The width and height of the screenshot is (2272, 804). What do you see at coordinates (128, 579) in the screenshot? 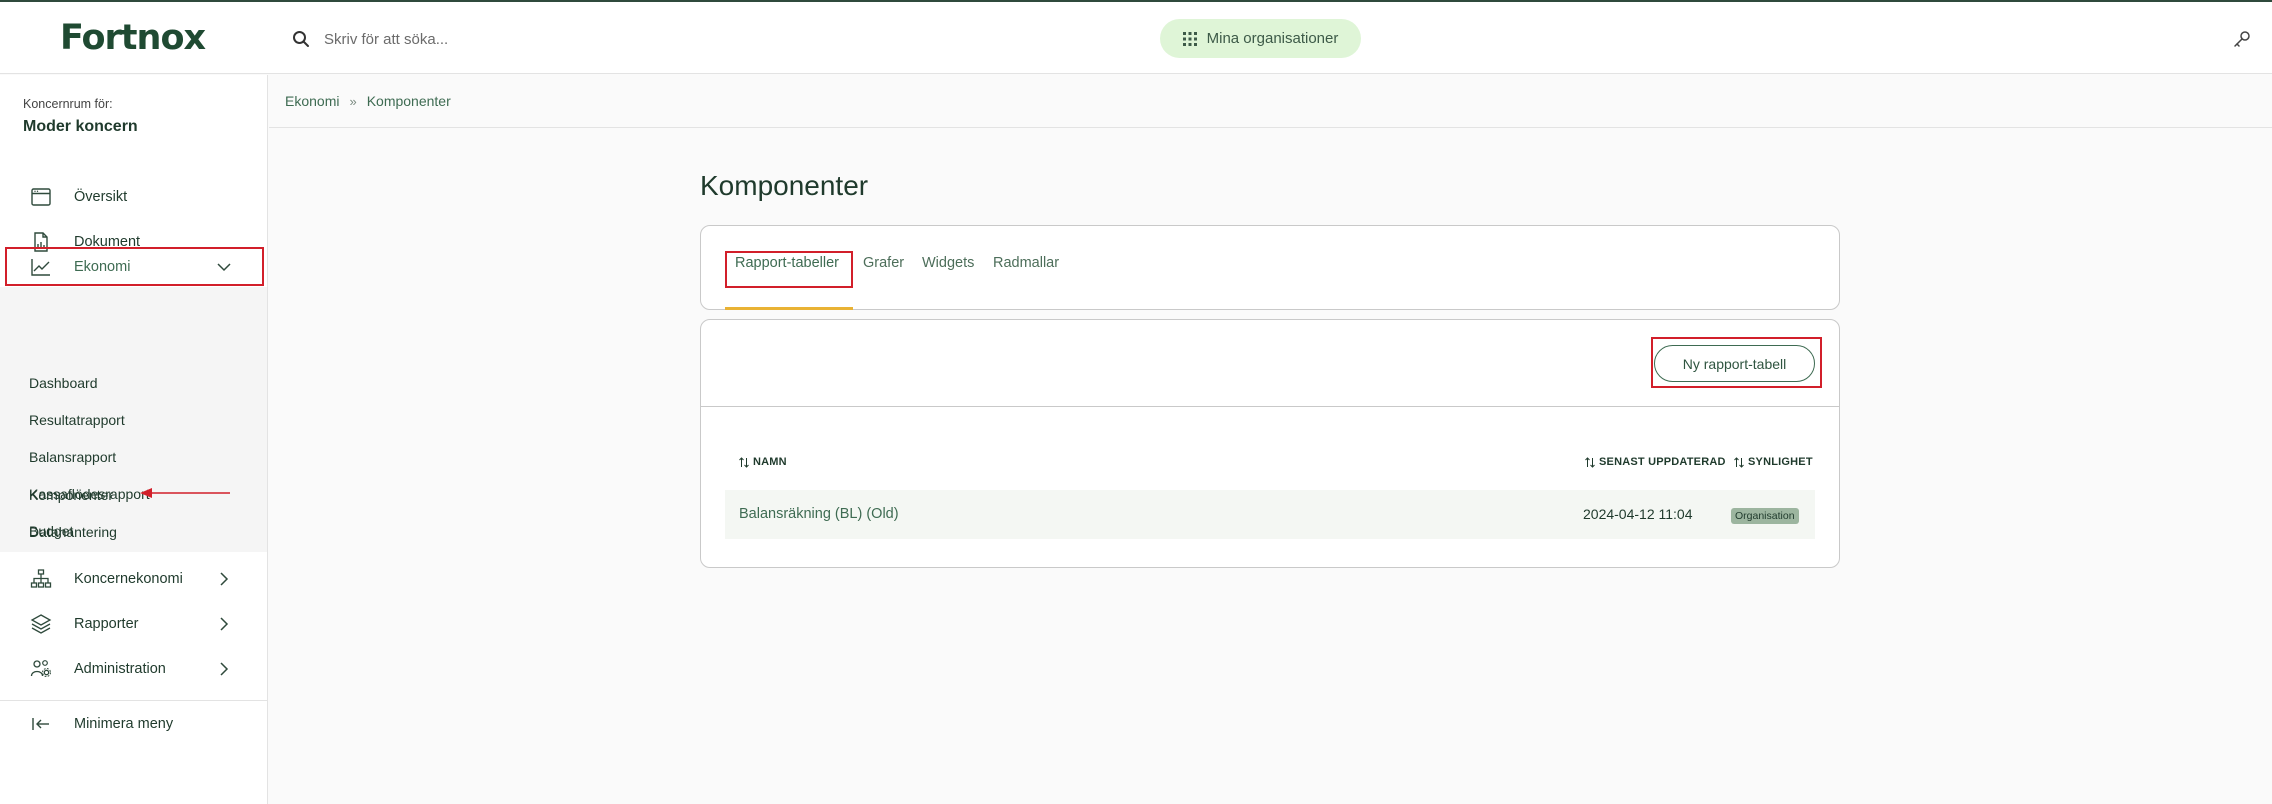
I see `sidebar-item-label: Koncernekonomi` at bounding box center [128, 579].